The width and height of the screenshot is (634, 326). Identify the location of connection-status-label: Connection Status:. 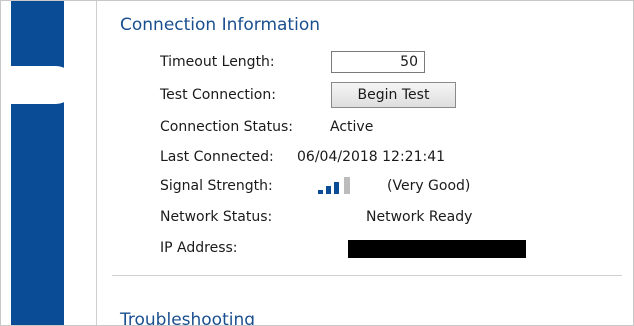
(226, 127).